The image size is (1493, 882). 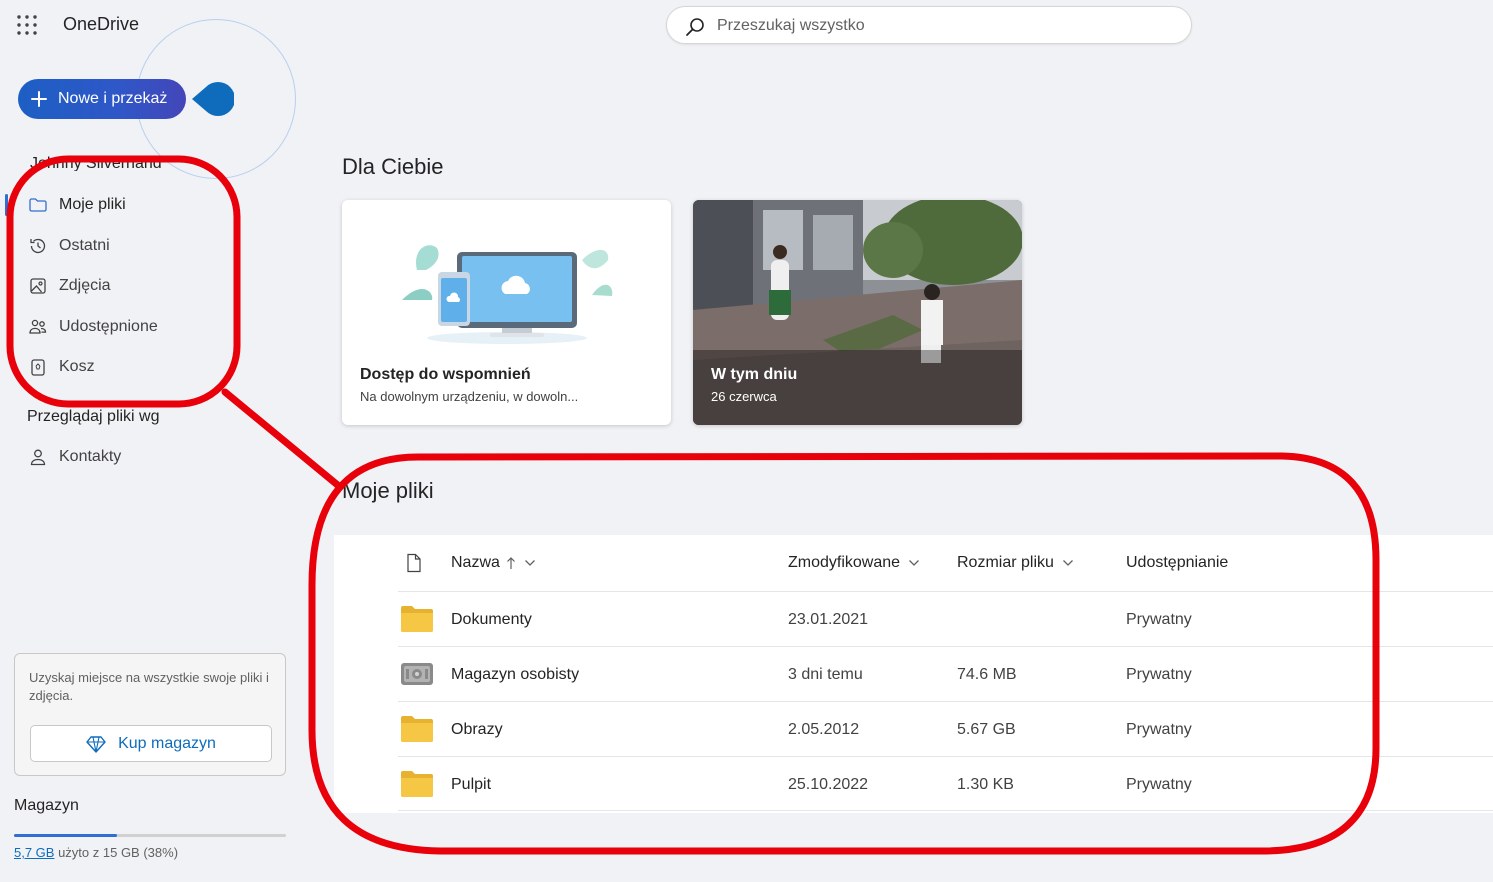 I want to click on file-modified: 2.05.2012, so click(x=824, y=729).